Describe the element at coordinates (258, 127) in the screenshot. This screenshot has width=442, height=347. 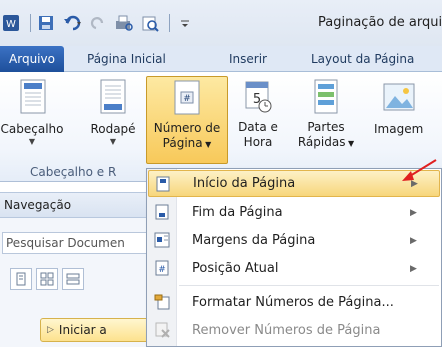
I see `date-time-label-1: Data e` at that location.